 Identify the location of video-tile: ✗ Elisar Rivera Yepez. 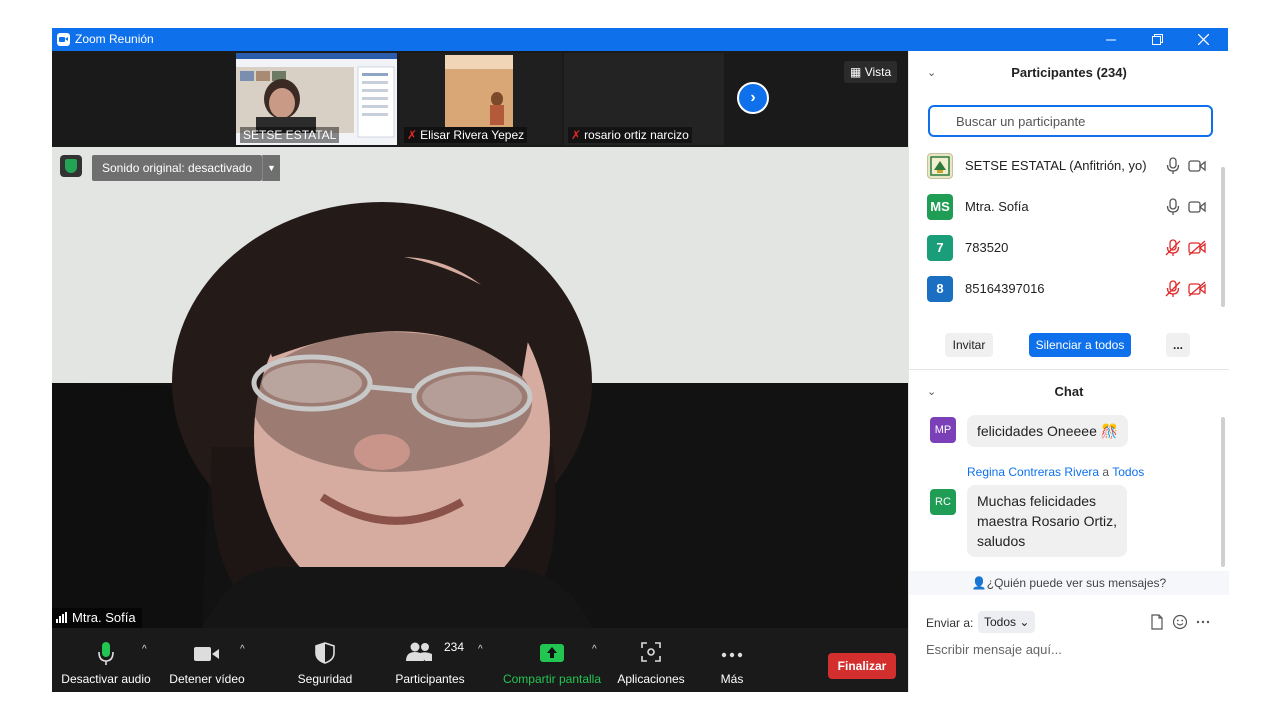
(481, 99).